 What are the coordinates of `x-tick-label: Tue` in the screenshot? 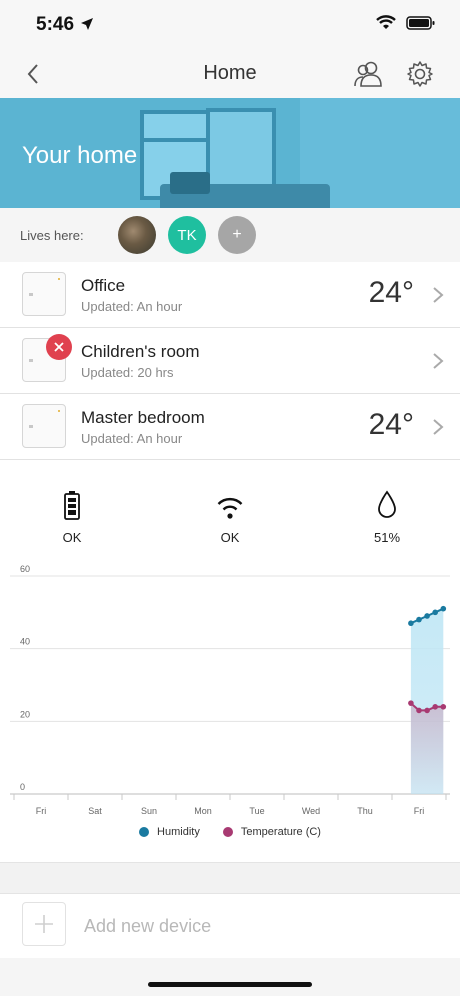 It's located at (256, 811).